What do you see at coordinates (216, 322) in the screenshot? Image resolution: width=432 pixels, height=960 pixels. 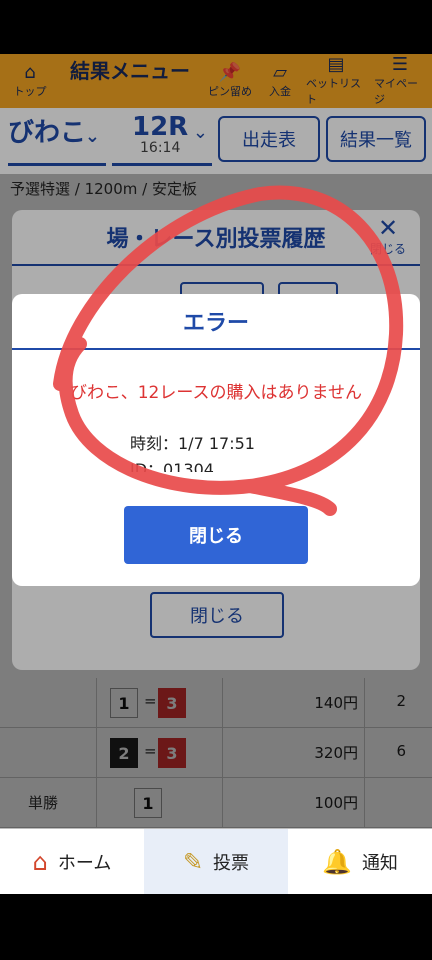 I see `error-modal-title: エラー` at bounding box center [216, 322].